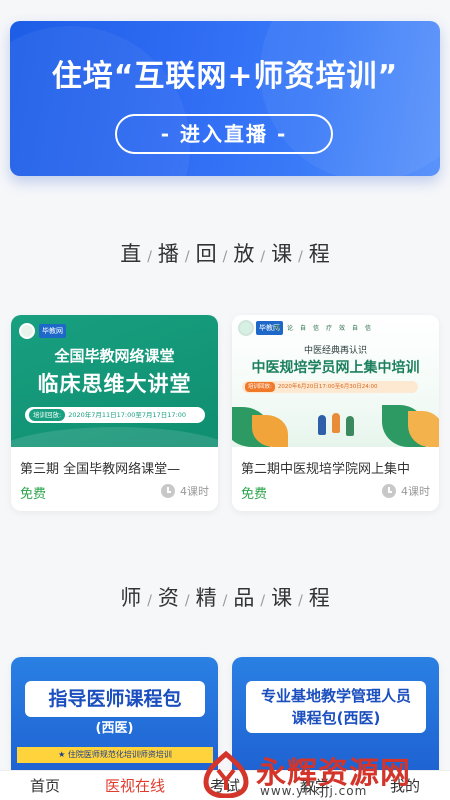 The height and width of the screenshot is (800, 450). What do you see at coordinates (225, 76) in the screenshot?
I see `banner-title: 住培“互联网+师资培训”` at bounding box center [225, 76].